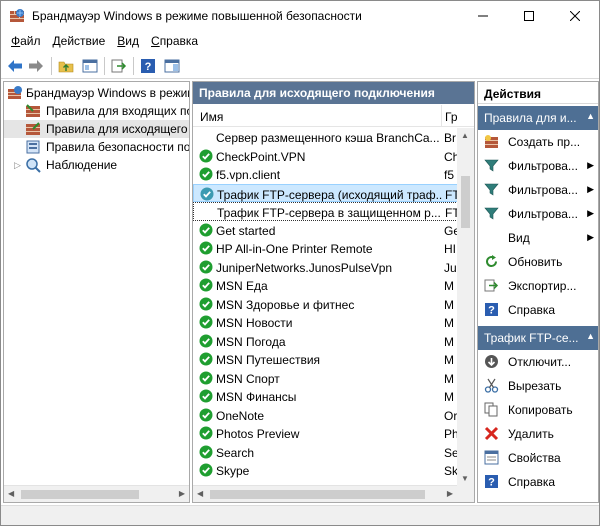 Image resolution: width=600 pixels, height=526 pixels. Describe the element at coordinates (534, 458) in the screenshot. I see `action-label: Свойства` at that location.